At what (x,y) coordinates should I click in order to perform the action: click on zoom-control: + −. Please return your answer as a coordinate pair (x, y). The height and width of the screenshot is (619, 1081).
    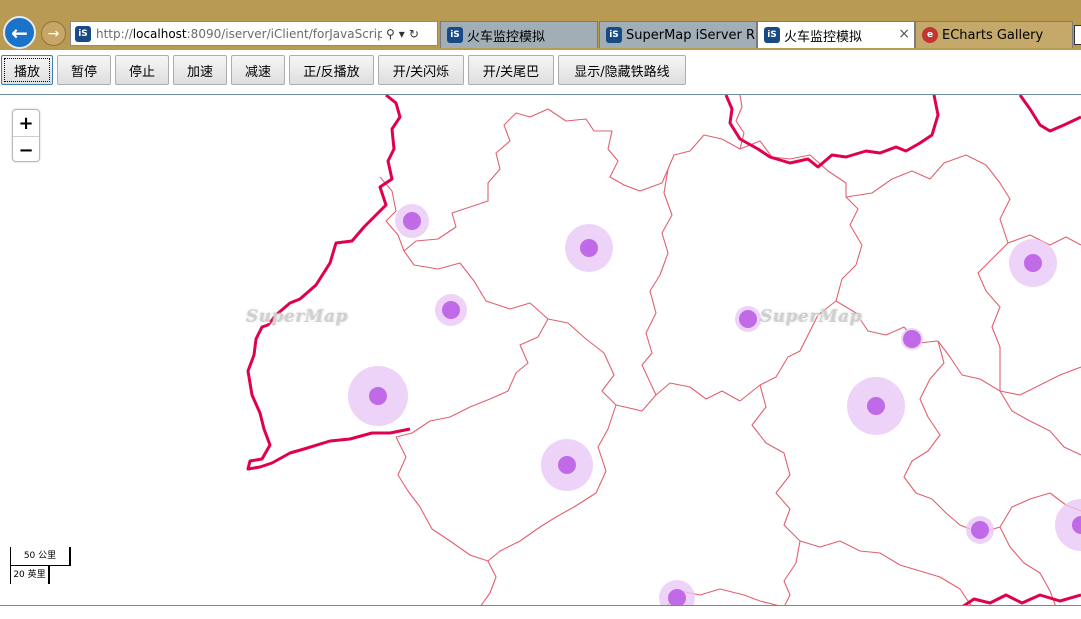
    Looking at the image, I should click on (26, 135).